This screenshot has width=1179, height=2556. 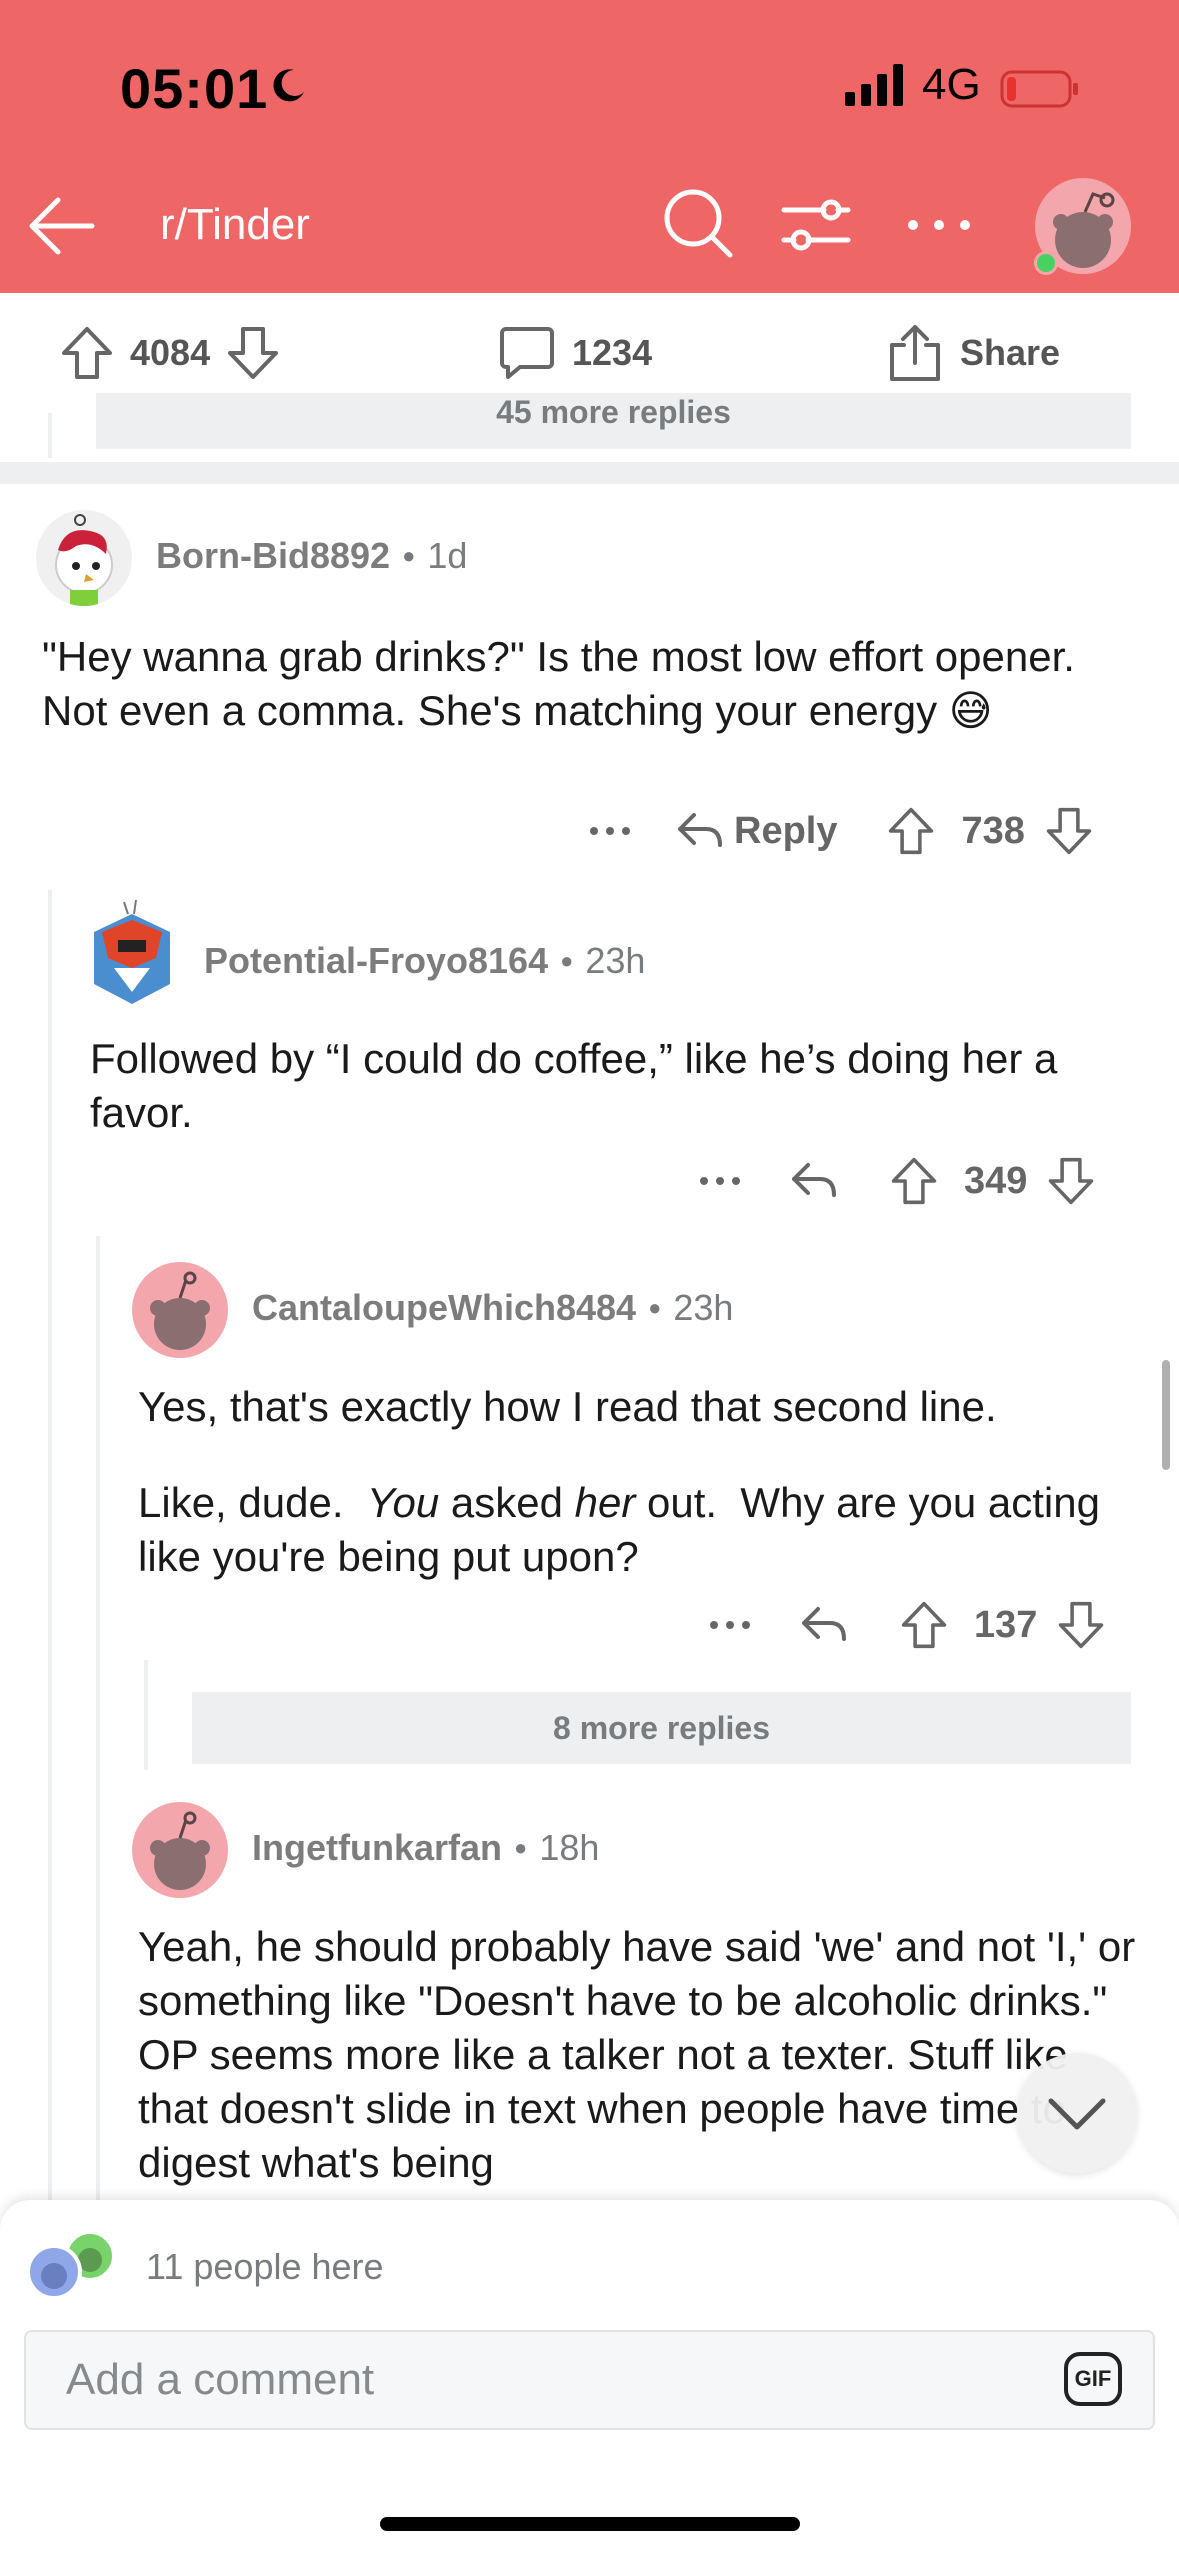 What do you see at coordinates (590, 2524) in the screenshot?
I see `home-indicator` at bounding box center [590, 2524].